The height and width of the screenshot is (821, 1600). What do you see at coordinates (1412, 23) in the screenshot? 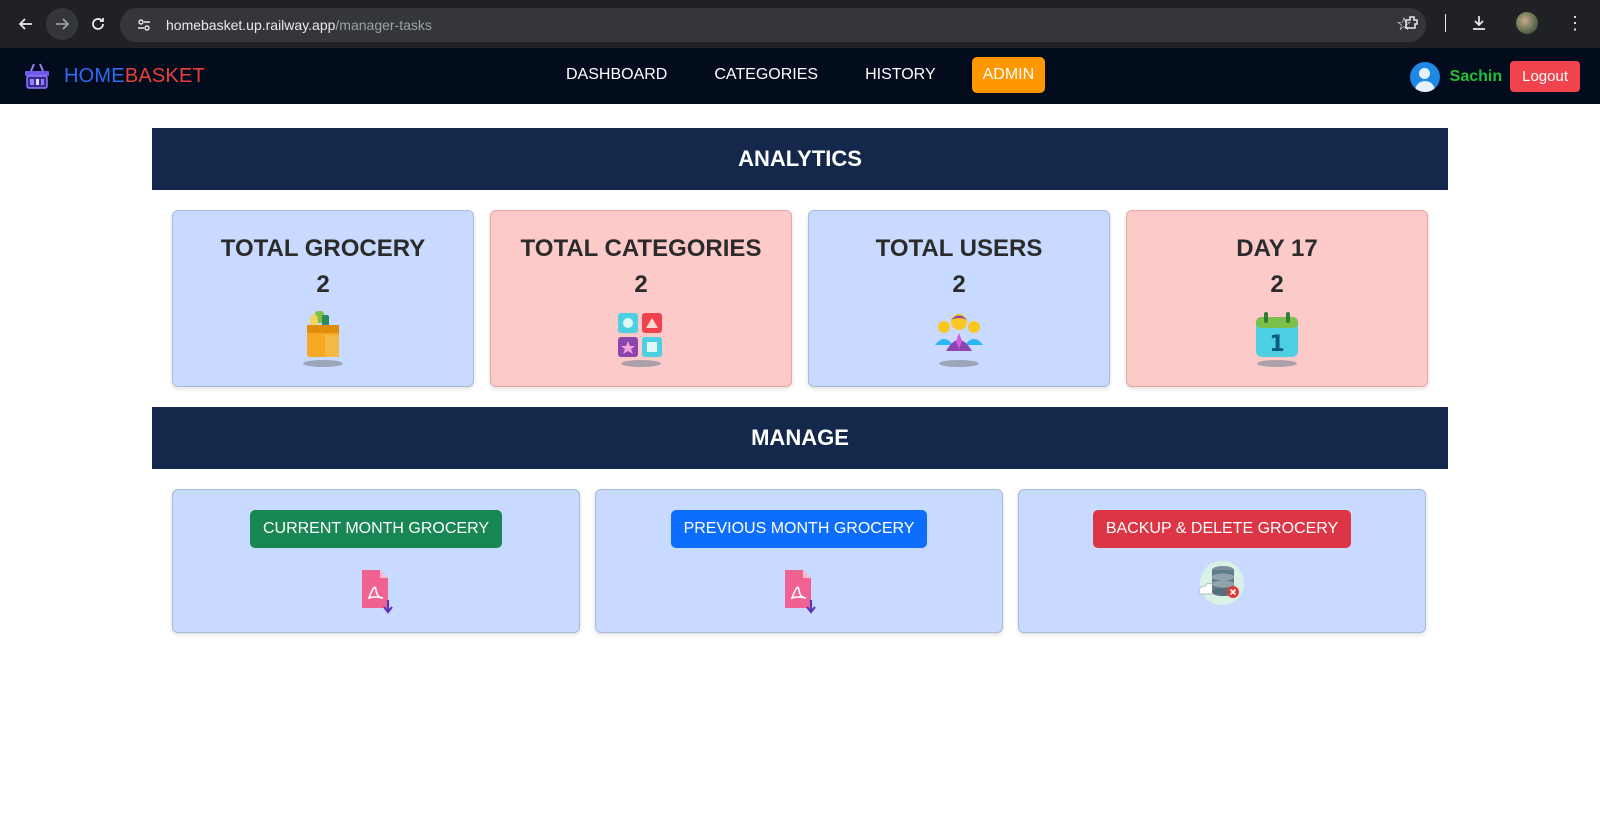
I see `extensions-icon` at bounding box center [1412, 23].